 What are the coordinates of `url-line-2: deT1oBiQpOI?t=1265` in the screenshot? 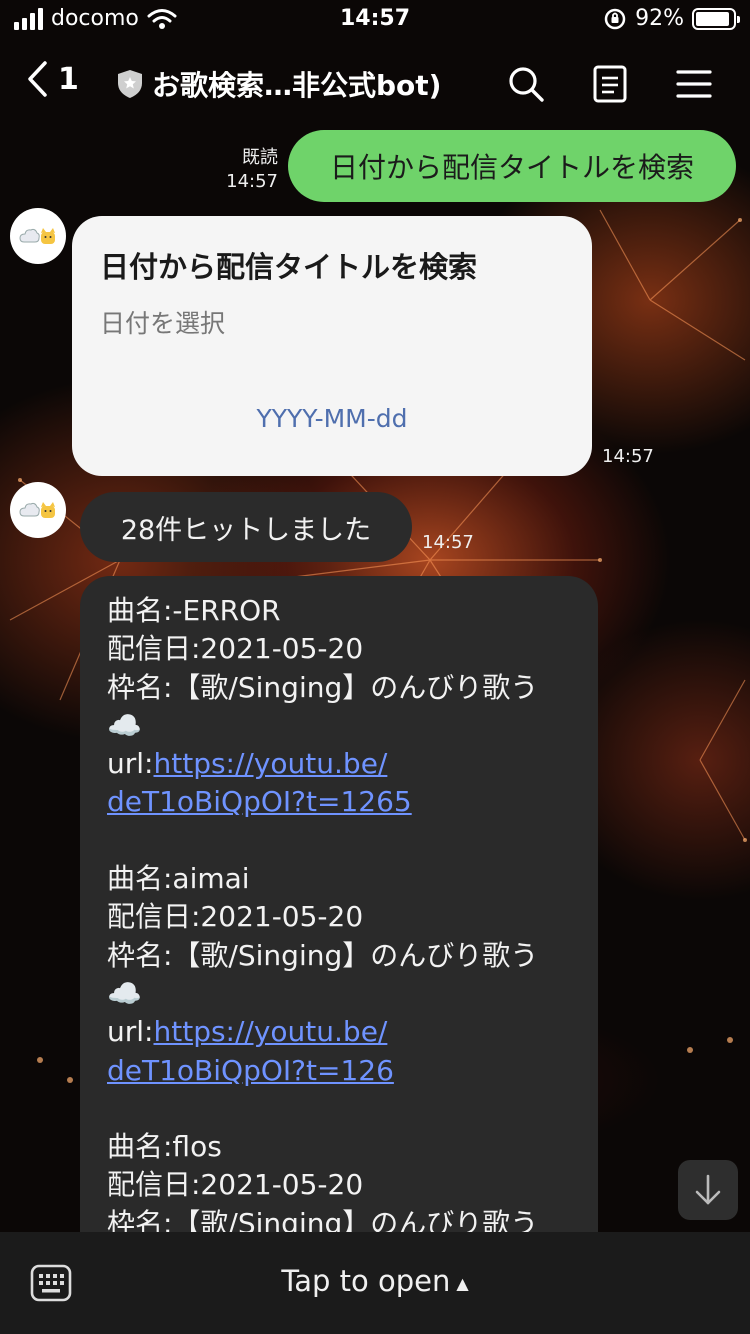 It's located at (347, 802).